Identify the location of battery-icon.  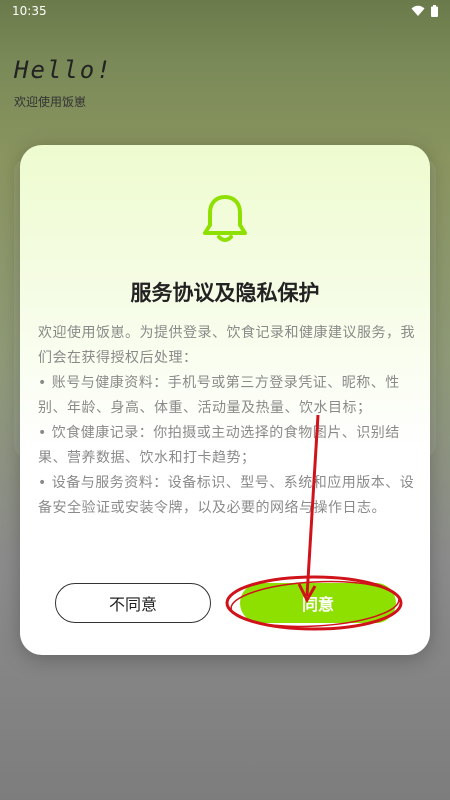
(434, 11).